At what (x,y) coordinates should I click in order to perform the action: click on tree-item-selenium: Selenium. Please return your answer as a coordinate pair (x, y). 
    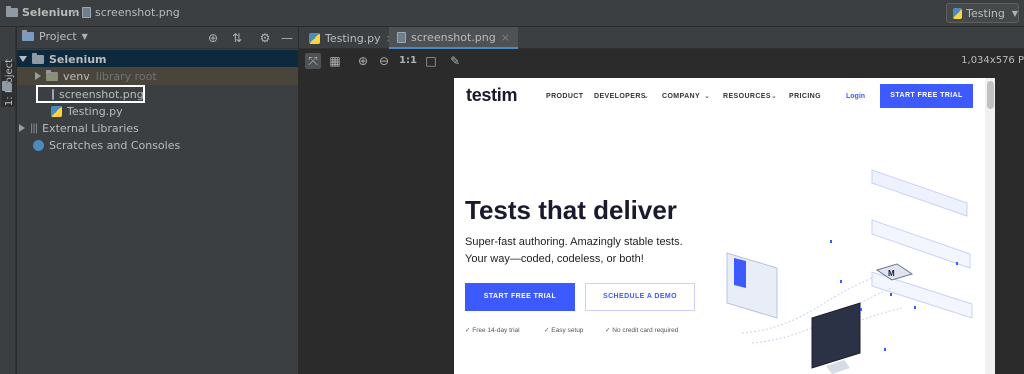
    Looking at the image, I should click on (157, 59).